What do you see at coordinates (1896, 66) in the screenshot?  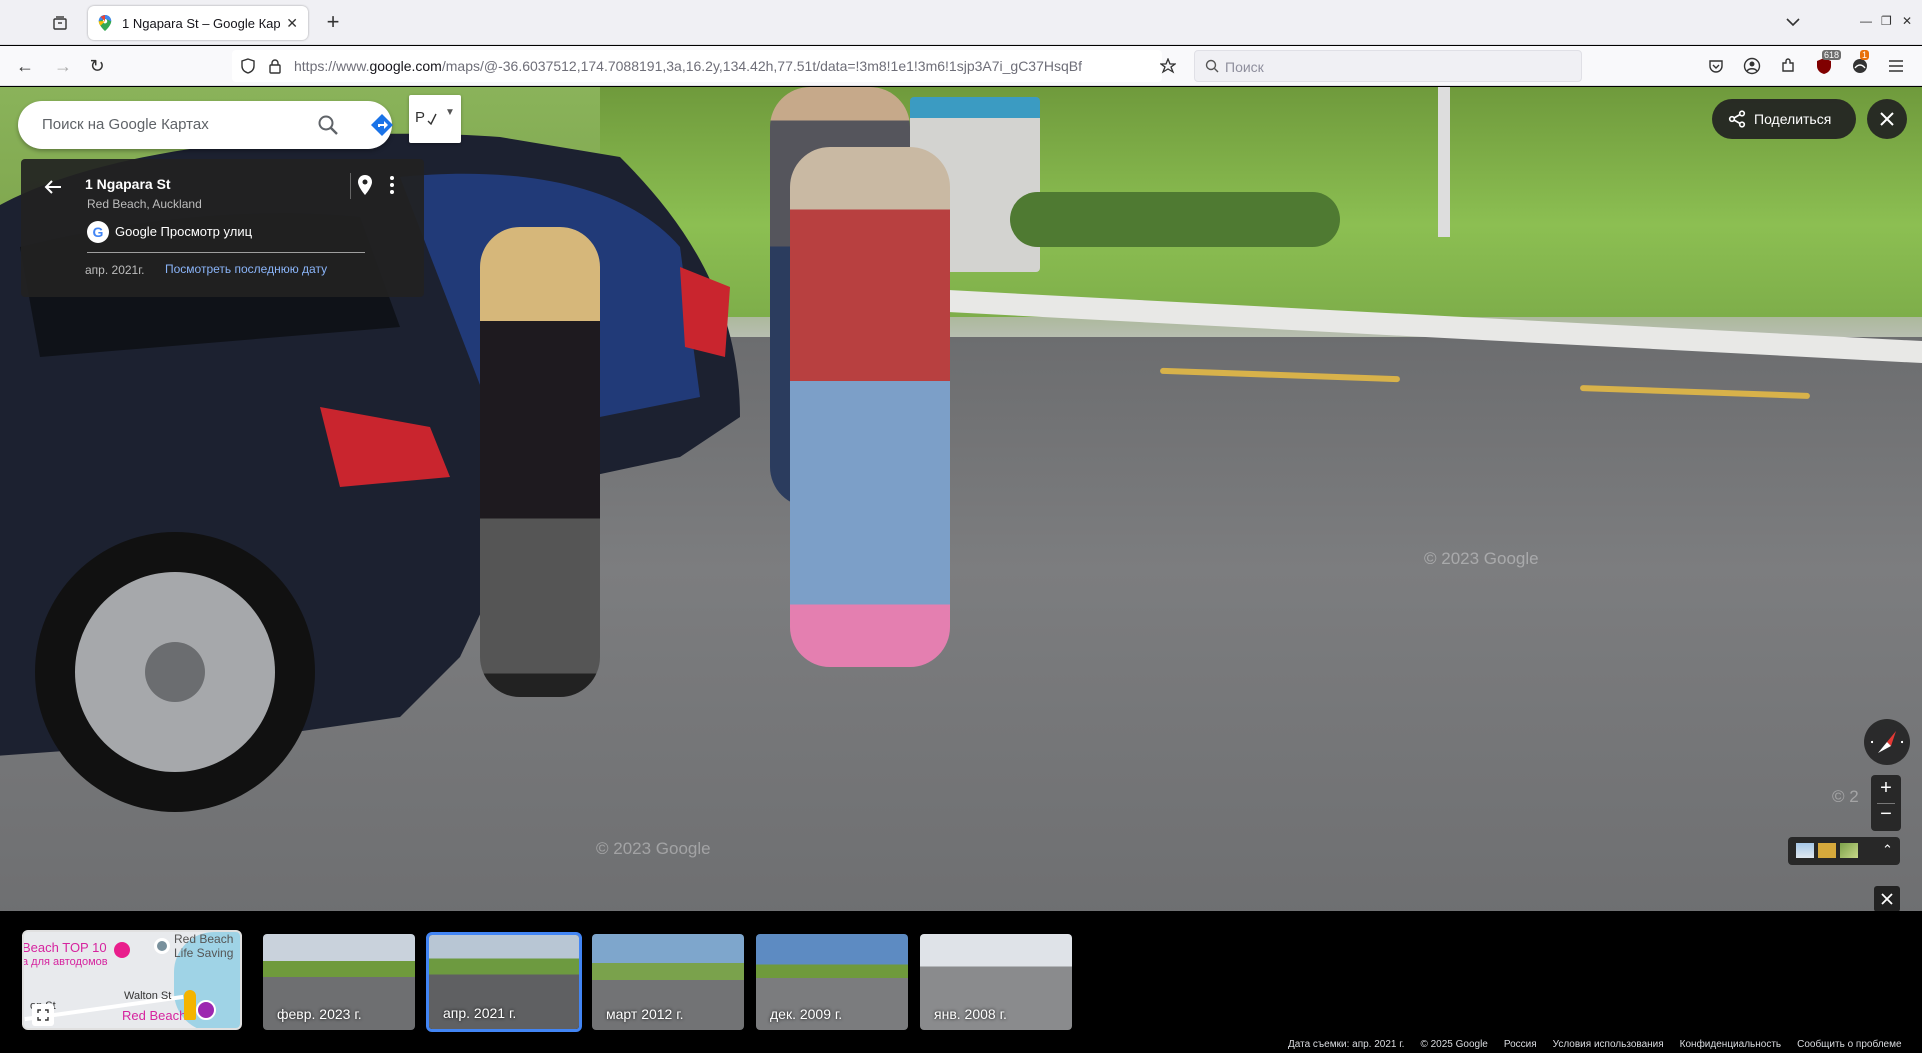 I see `menu-hamburger-icon` at bounding box center [1896, 66].